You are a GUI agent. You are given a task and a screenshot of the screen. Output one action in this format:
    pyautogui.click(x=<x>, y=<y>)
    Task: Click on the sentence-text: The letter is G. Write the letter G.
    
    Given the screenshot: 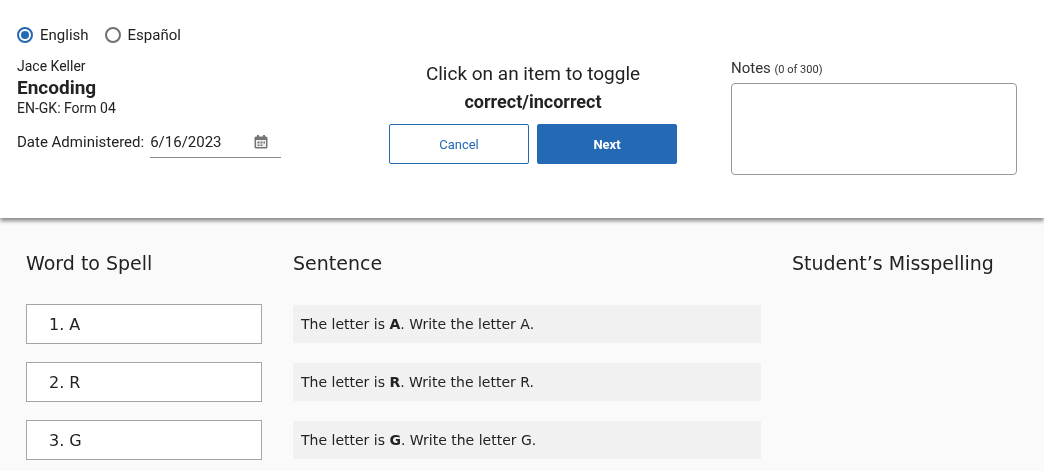 What is the action you would take?
    pyautogui.click(x=527, y=440)
    